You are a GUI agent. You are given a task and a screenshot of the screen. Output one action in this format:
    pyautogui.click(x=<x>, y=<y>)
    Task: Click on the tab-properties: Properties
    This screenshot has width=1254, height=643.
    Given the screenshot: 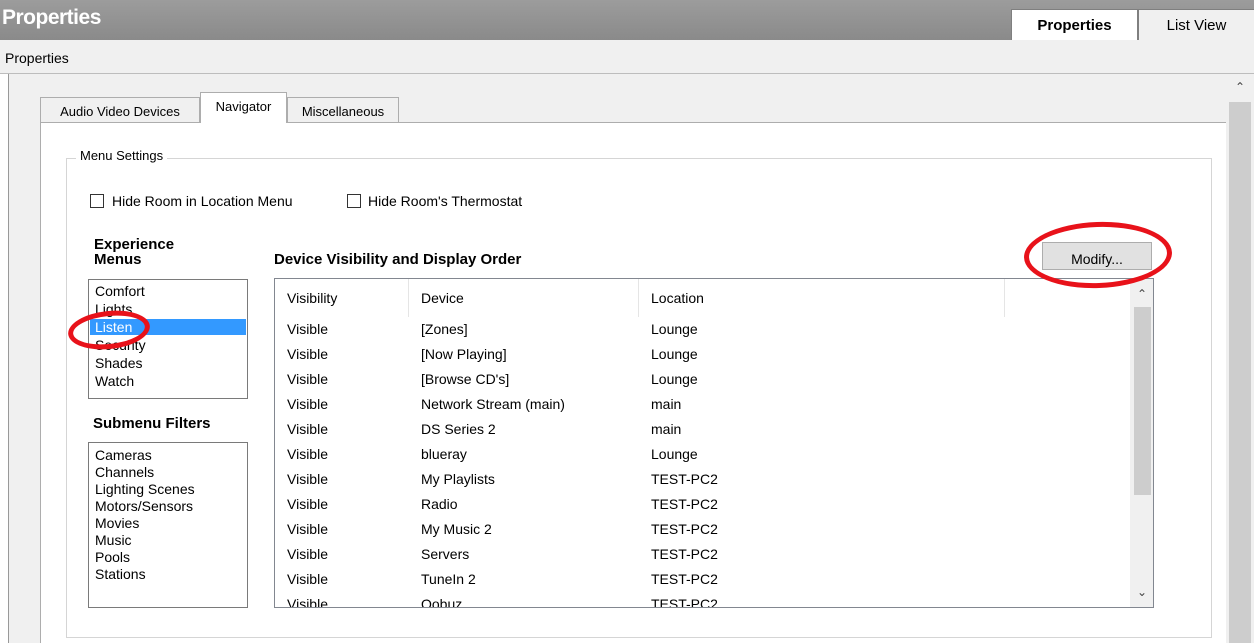 What is the action you would take?
    pyautogui.click(x=1074, y=24)
    